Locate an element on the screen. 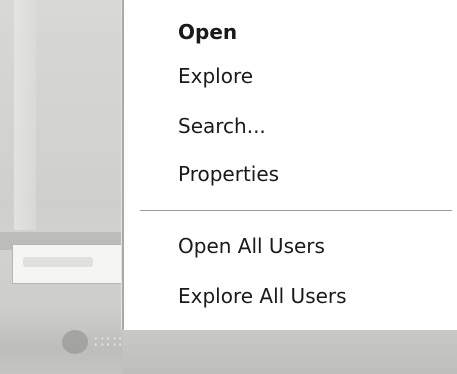 This screenshot has height=374, width=457. menu-separator is located at coordinates (296, 211).